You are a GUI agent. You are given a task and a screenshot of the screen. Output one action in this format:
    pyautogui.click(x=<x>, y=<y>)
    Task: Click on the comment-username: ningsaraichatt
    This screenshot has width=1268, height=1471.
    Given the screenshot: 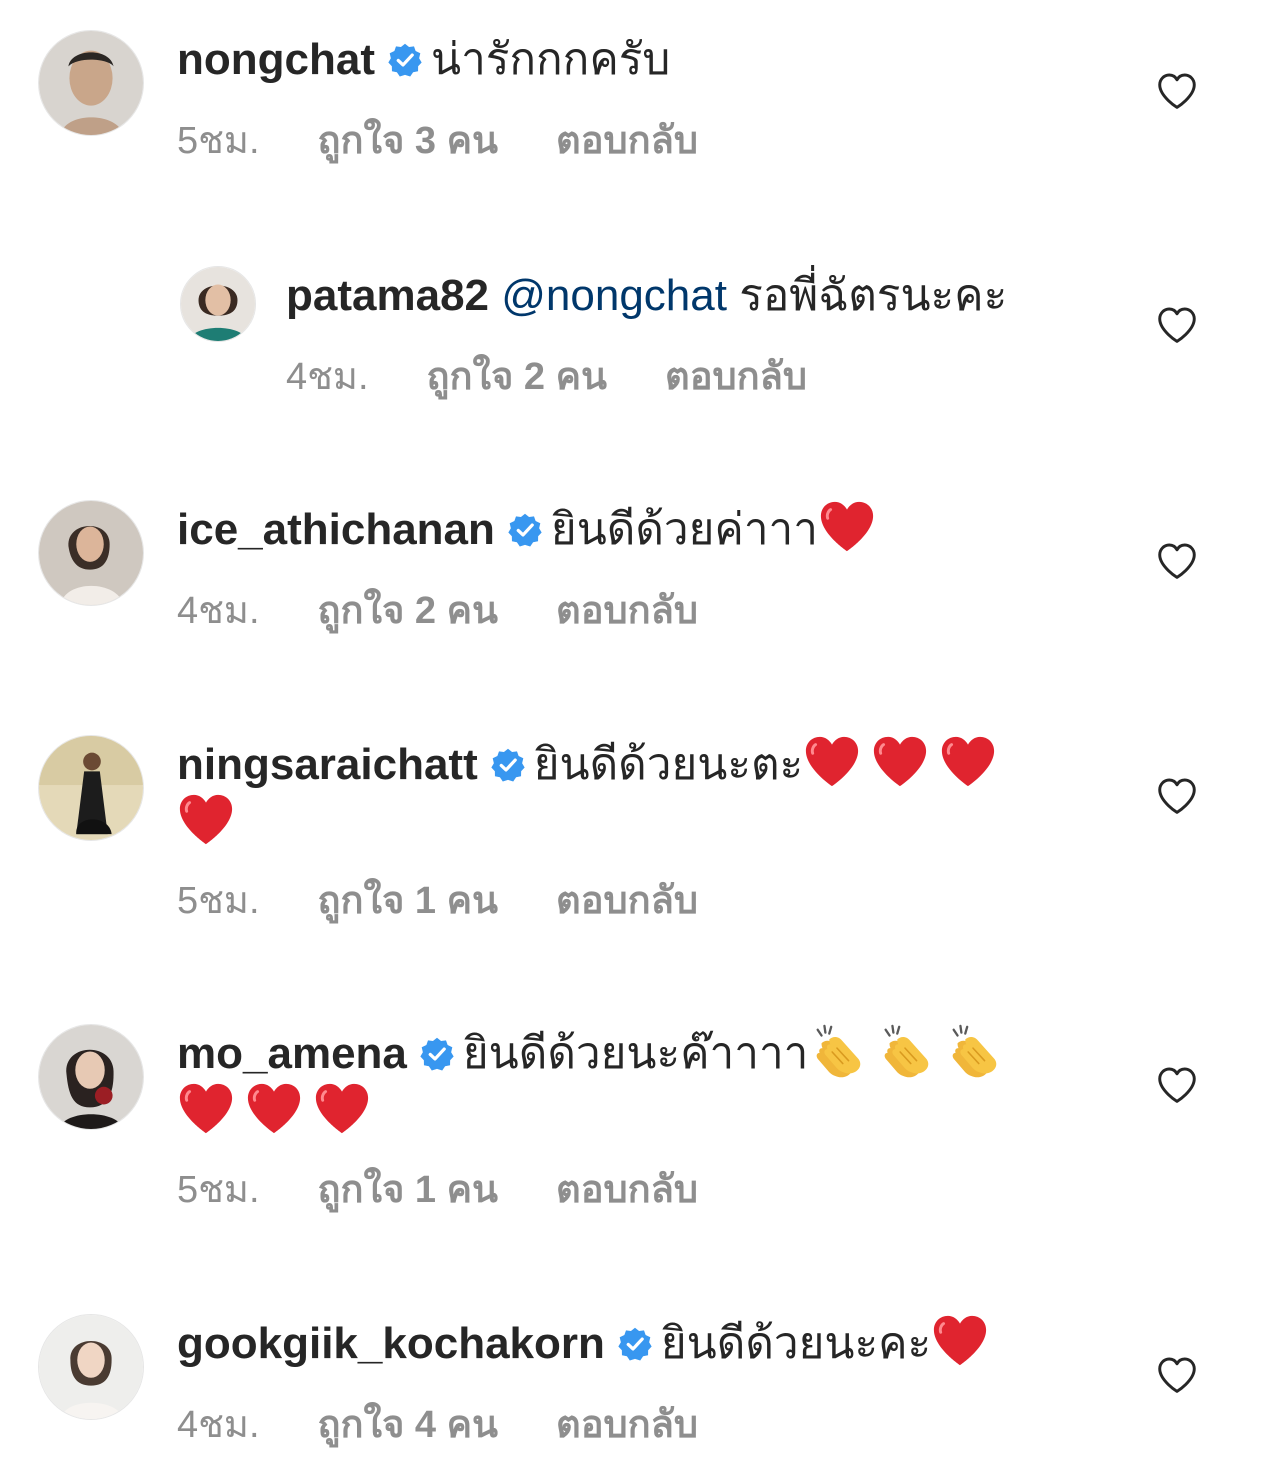 What is the action you would take?
    pyautogui.click(x=327, y=764)
    